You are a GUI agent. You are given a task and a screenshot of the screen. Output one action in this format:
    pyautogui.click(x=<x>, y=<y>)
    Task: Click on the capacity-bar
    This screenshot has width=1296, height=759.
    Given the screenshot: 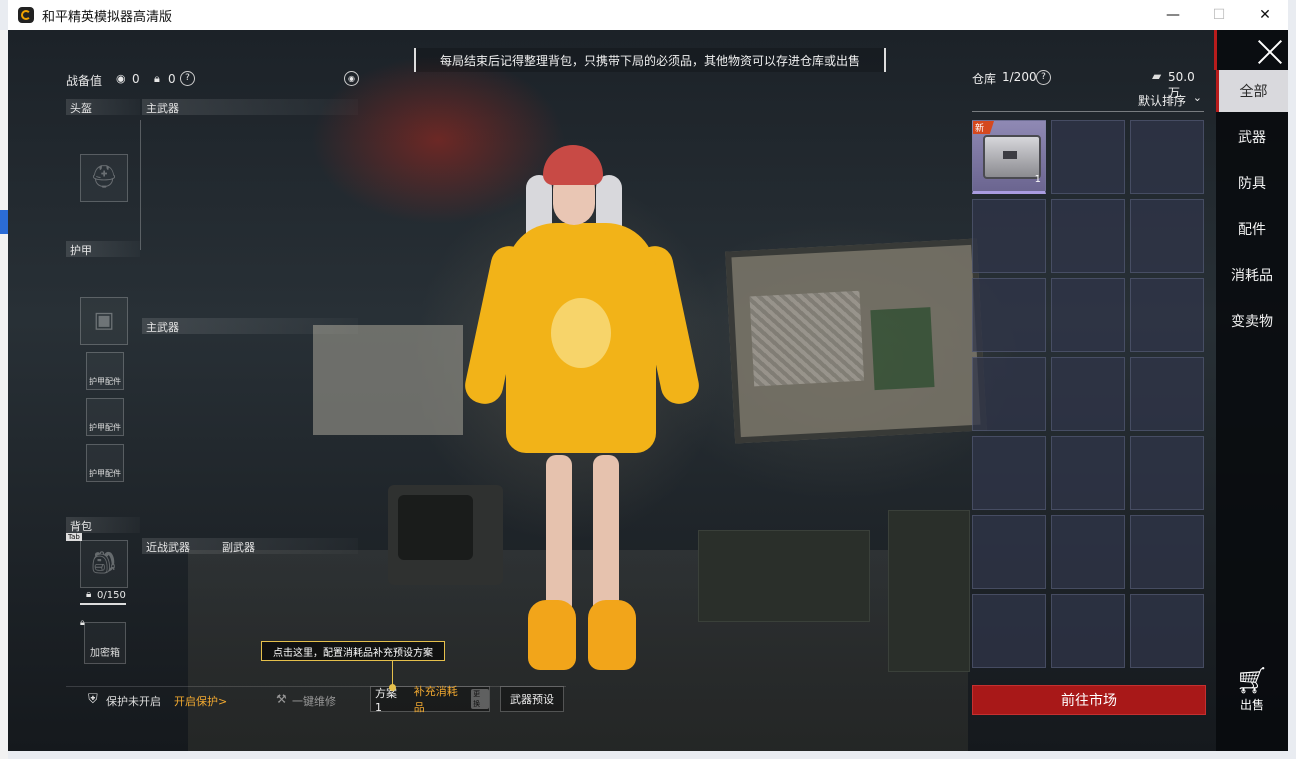 What is the action you would take?
    pyautogui.click(x=103, y=604)
    